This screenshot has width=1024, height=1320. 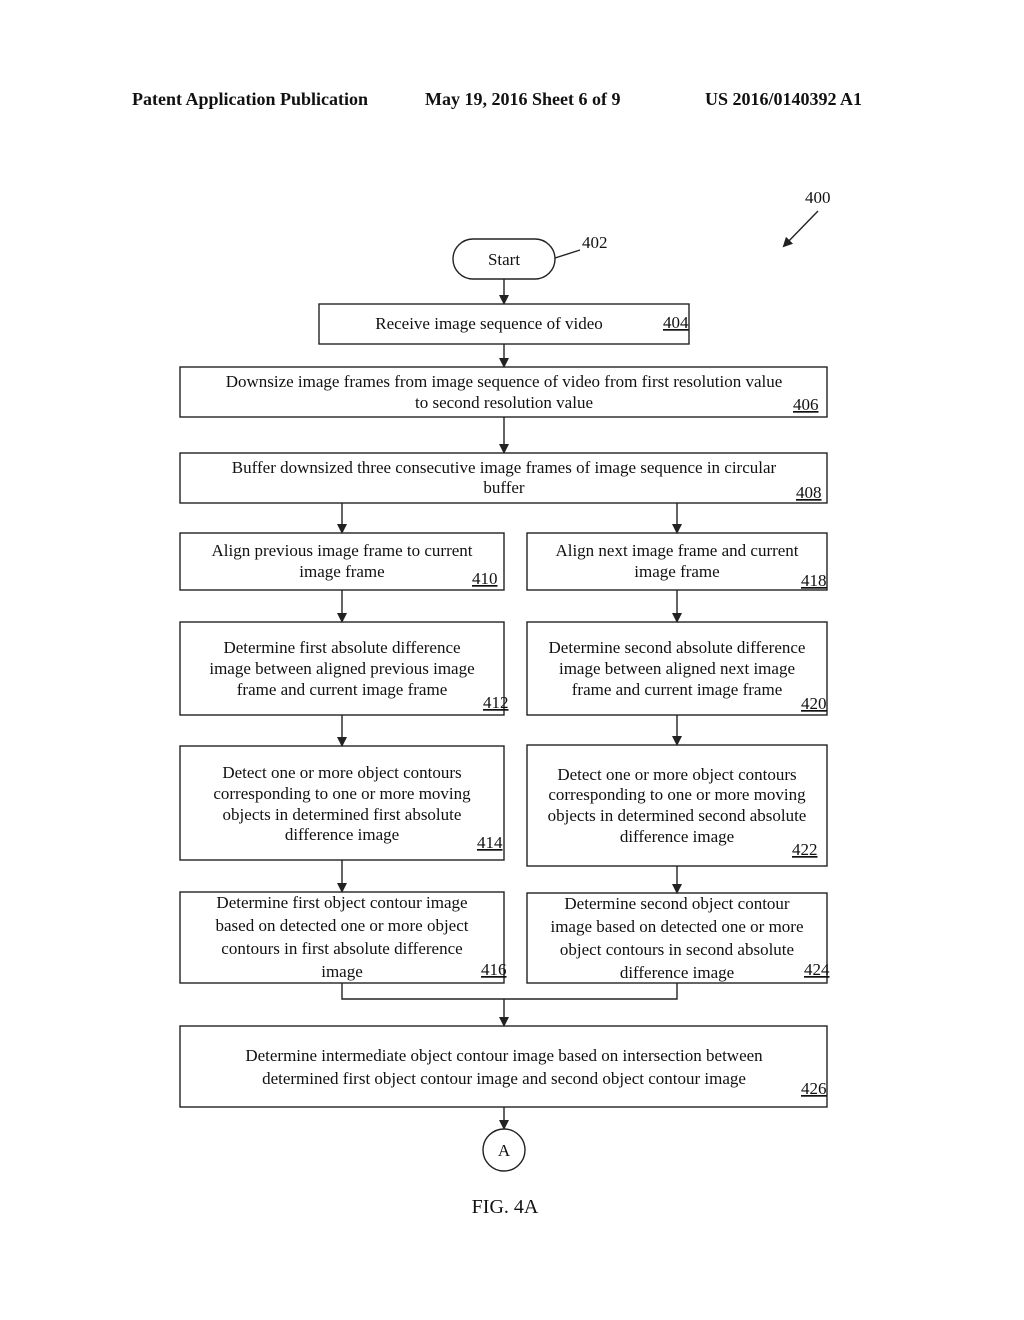 What do you see at coordinates (504, 1150) in the screenshot?
I see `connector-label: A` at bounding box center [504, 1150].